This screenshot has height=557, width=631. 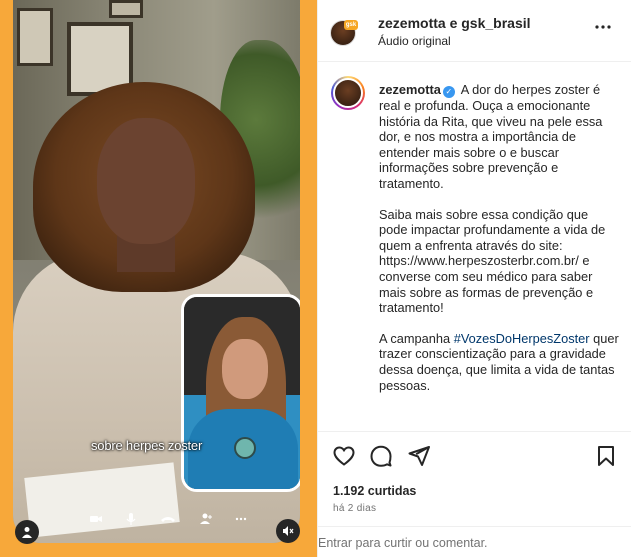 I want to click on caption-username: zezemotta, so click(x=410, y=89).